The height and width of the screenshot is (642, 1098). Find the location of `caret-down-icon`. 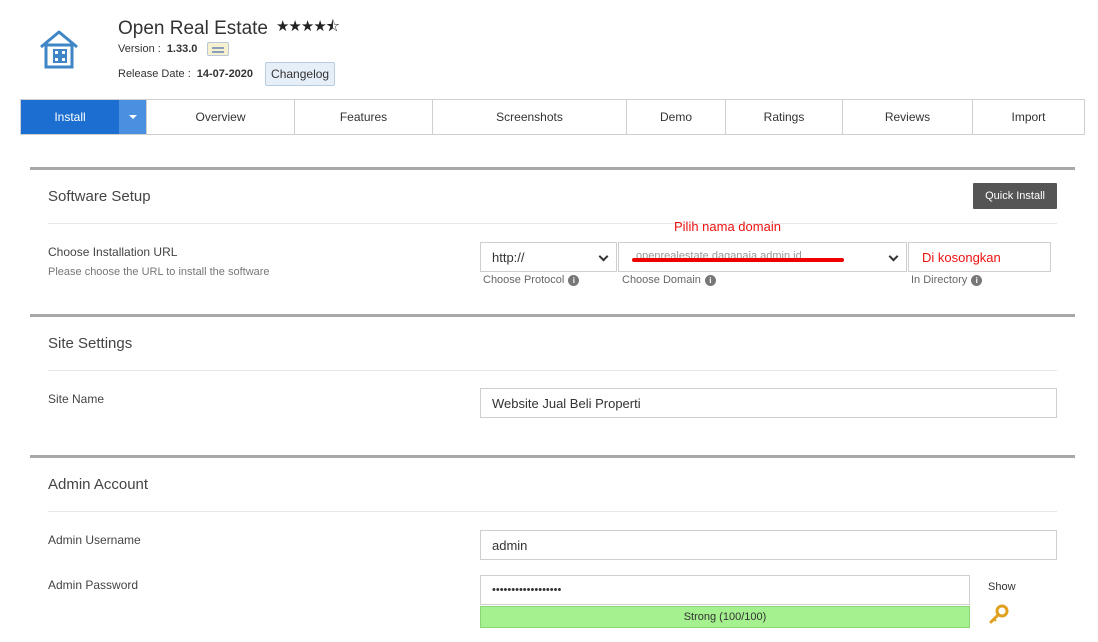

caret-down-icon is located at coordinates (132, 117).